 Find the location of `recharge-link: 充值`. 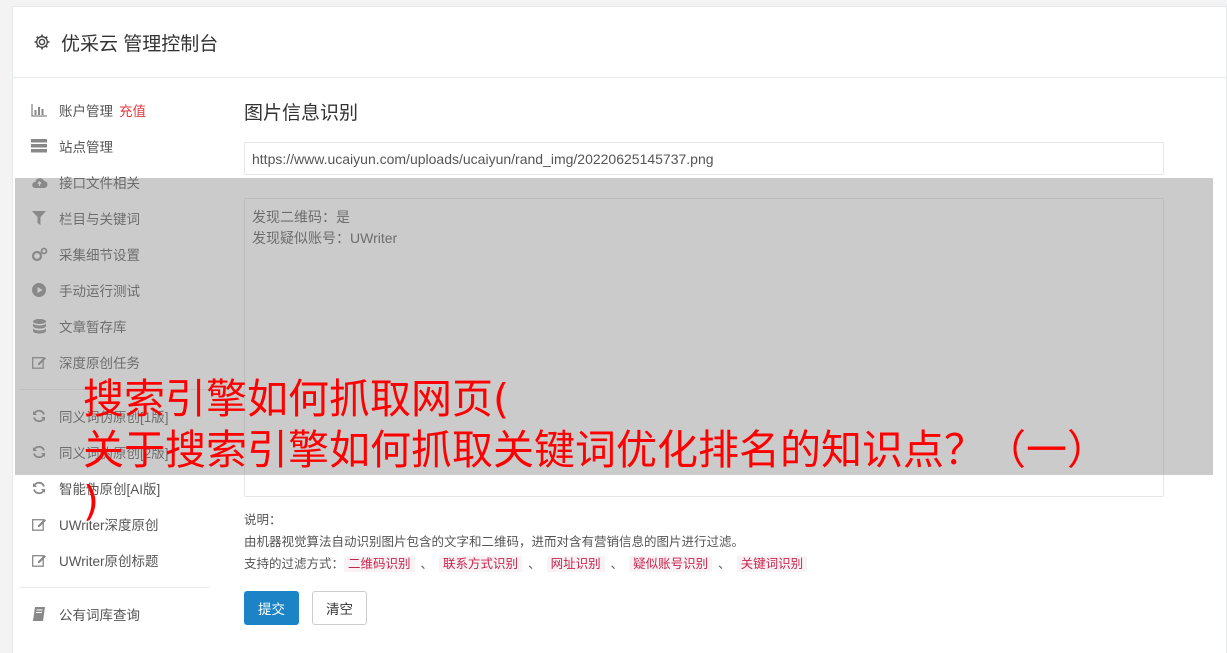

recharge-link: 充值 is located at coordinates (132, 110).